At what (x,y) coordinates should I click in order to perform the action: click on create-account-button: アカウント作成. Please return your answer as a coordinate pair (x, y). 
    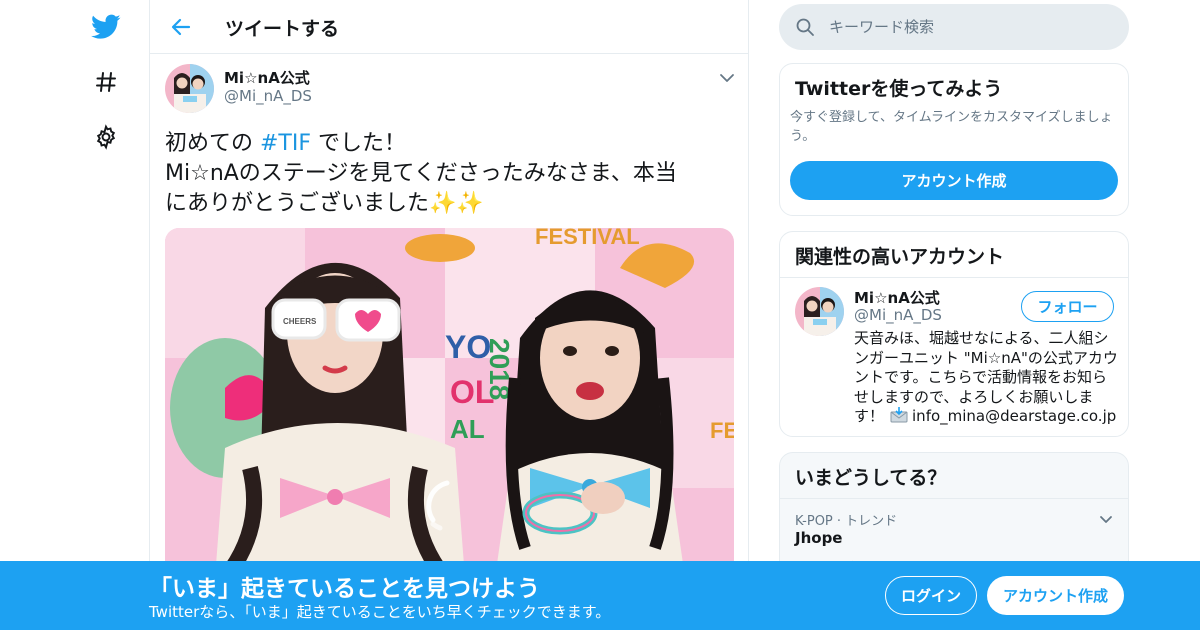
    Looking at the image, I should click on (954, 180).